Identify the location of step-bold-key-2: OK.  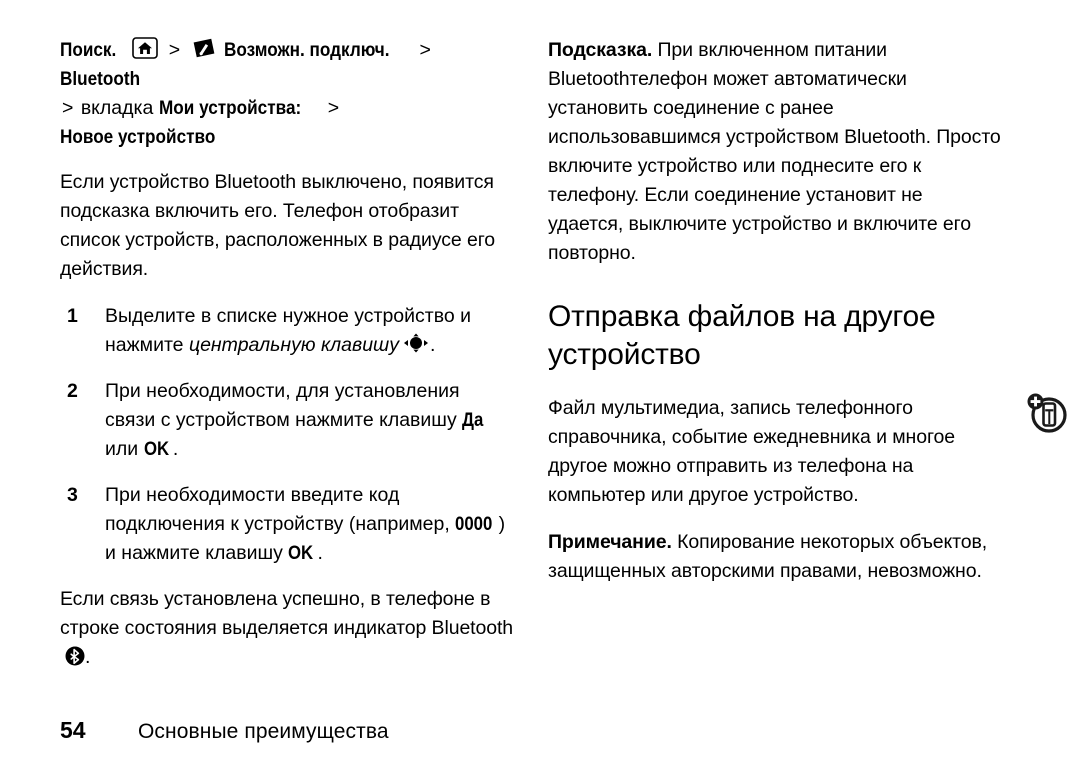
(156, 449).